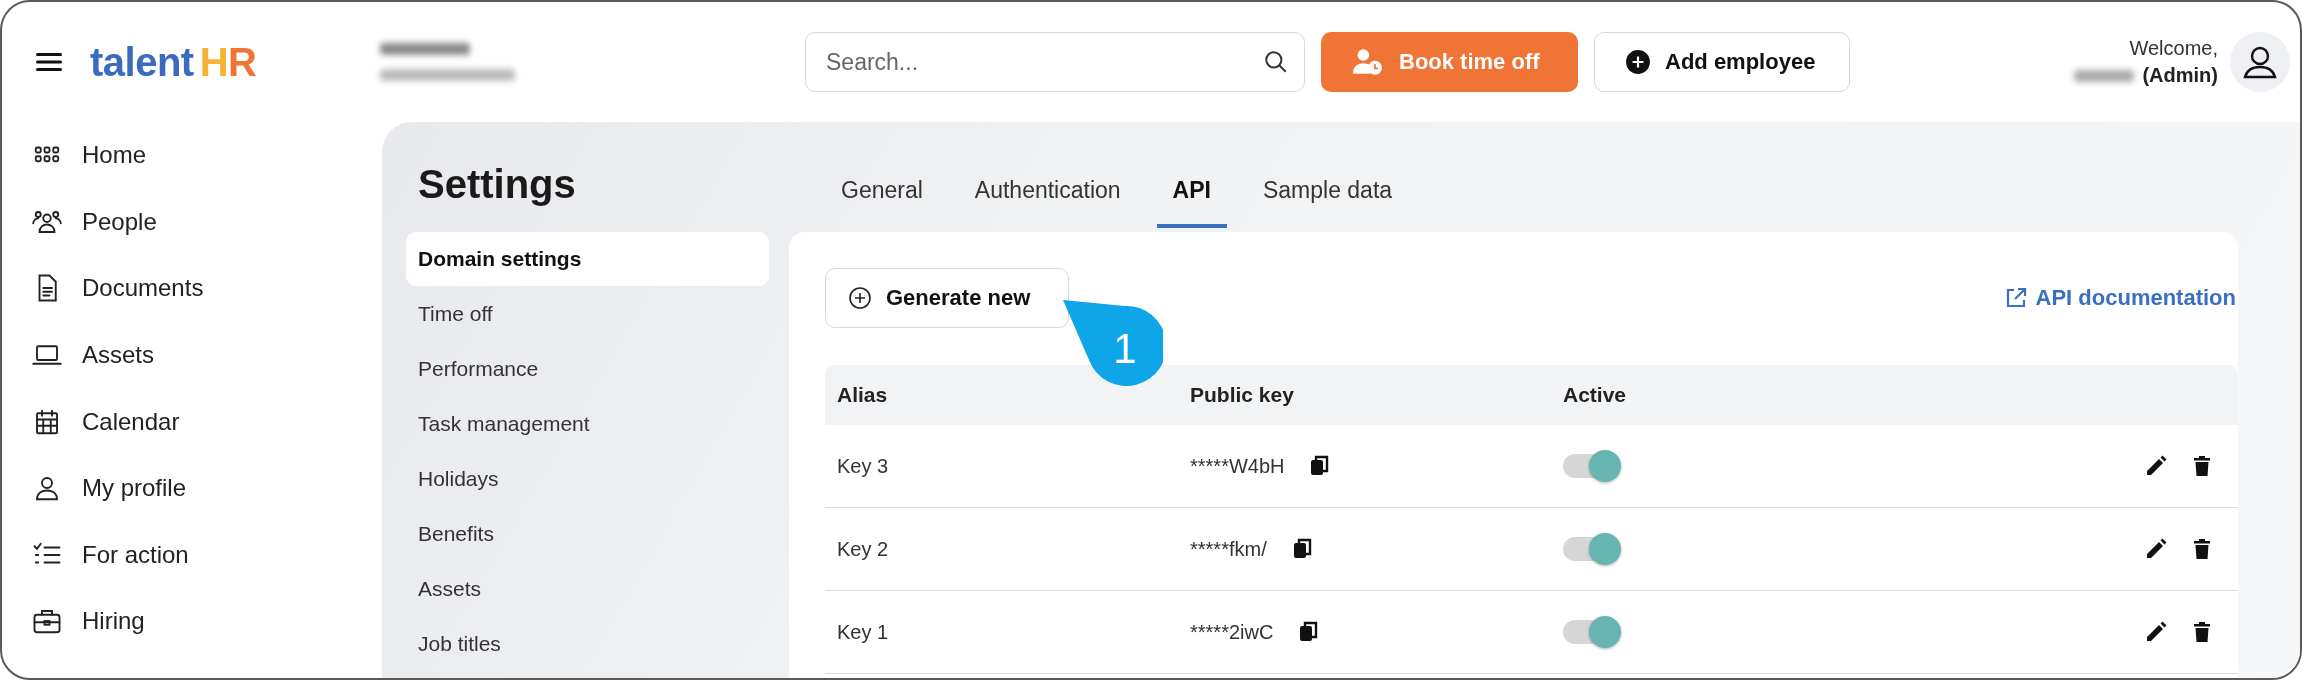  Describe the element at coordinates (587, 534) in the screenshot. I see `settings-nav-item: Benefits` at that location.